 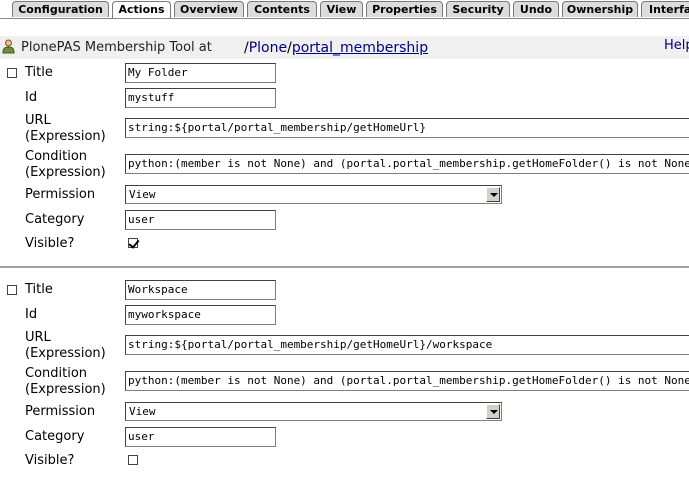 I want to click on page-title: PlonePAS Membership Tool at, so click(x=116, y=47).